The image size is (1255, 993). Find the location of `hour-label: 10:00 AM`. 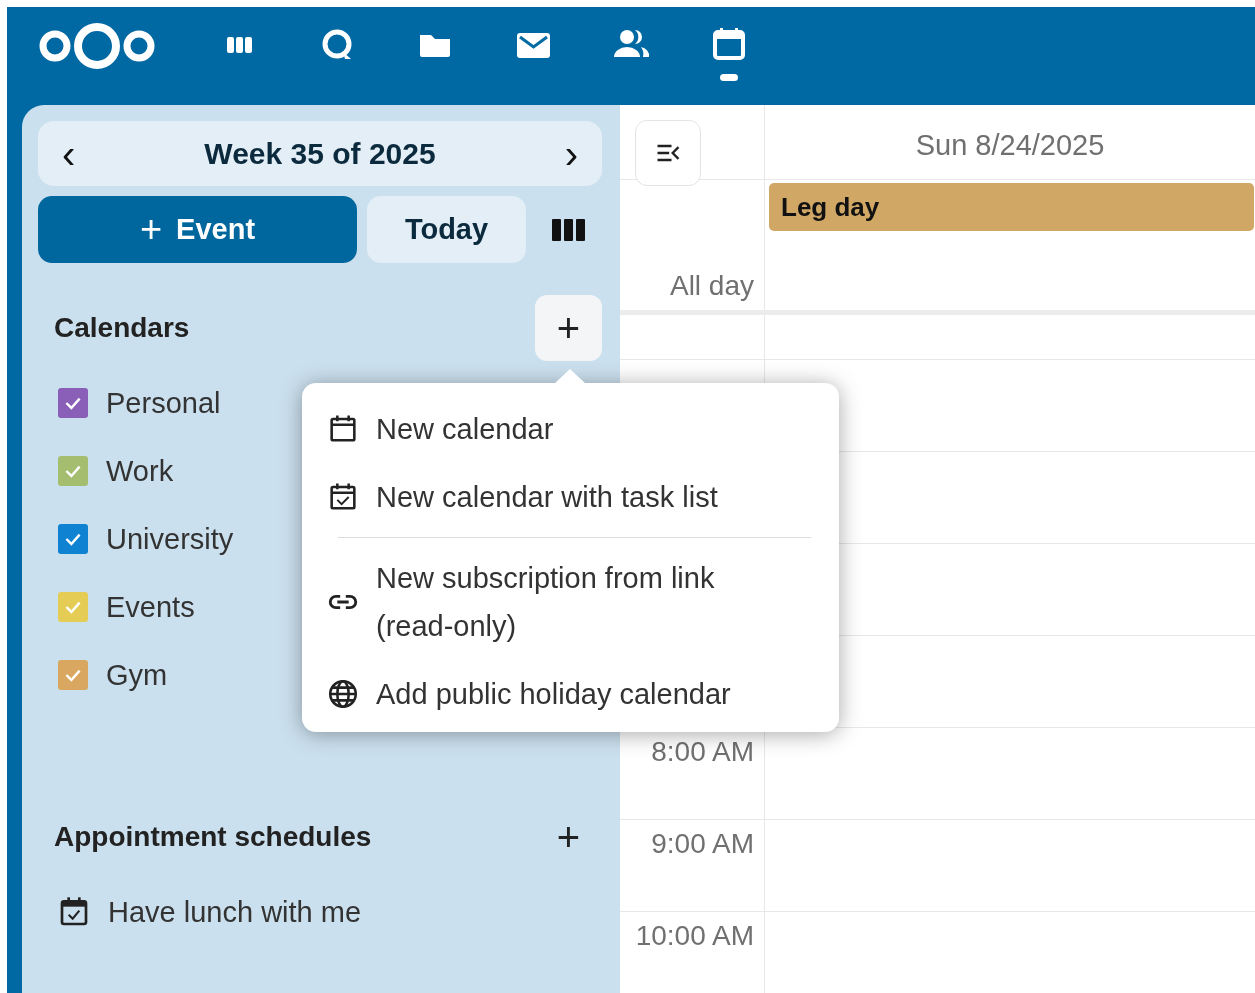

hour-label: 10:00 AM is located at coordinates (694, 936).